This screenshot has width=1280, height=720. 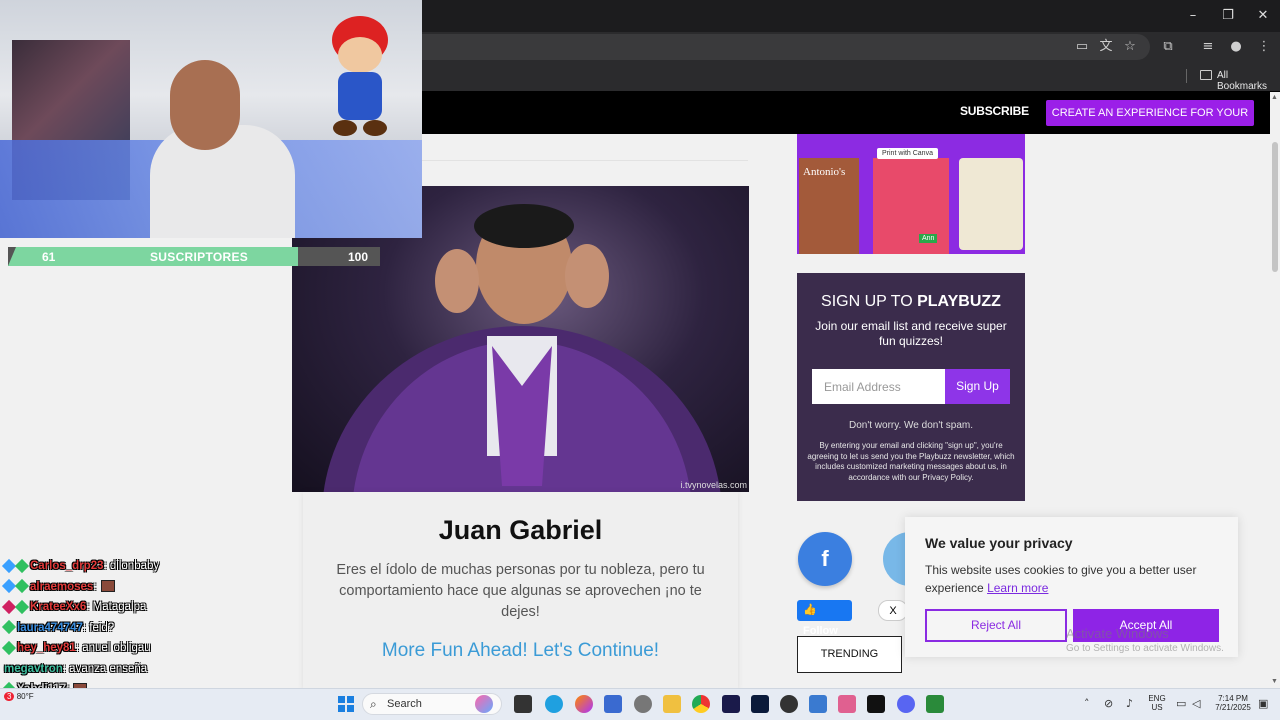 I want to click on reject-all-button: Reject All, so click(x=996, y=625).